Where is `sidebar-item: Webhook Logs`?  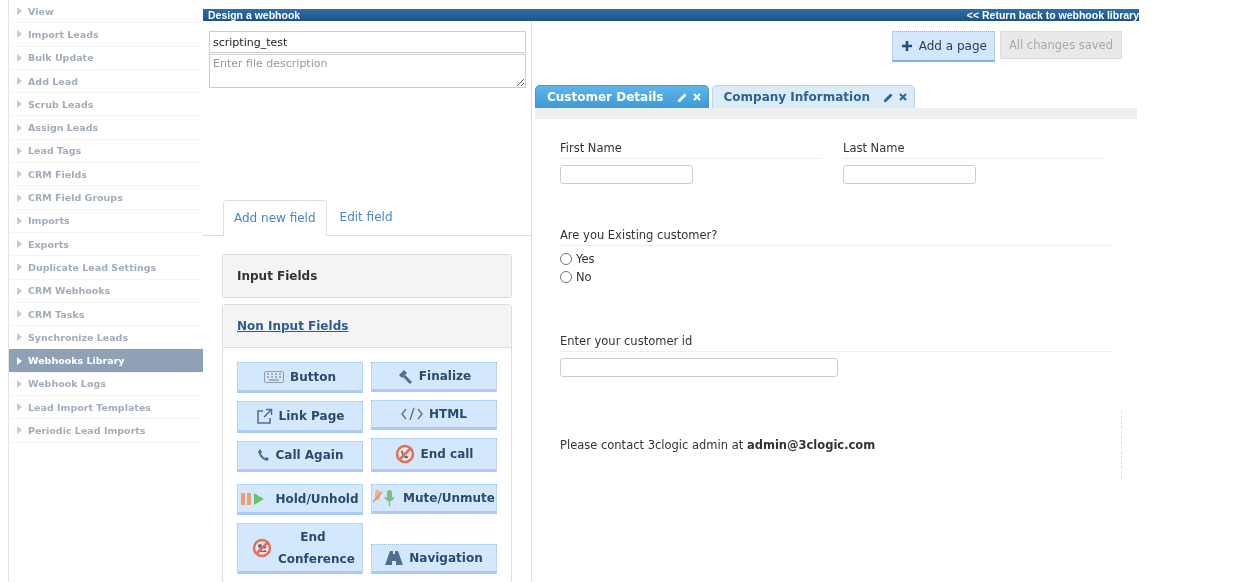
sidebar-item: Webhook Logs is located at coordinates (106, 384).